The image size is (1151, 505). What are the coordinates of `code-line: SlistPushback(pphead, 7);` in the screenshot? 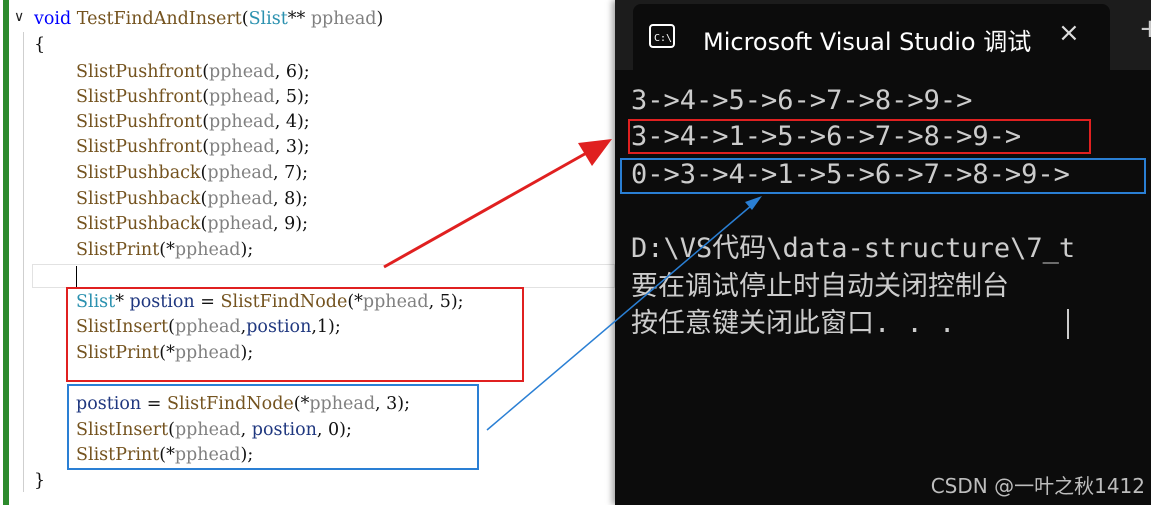 It's located at (192, 173).